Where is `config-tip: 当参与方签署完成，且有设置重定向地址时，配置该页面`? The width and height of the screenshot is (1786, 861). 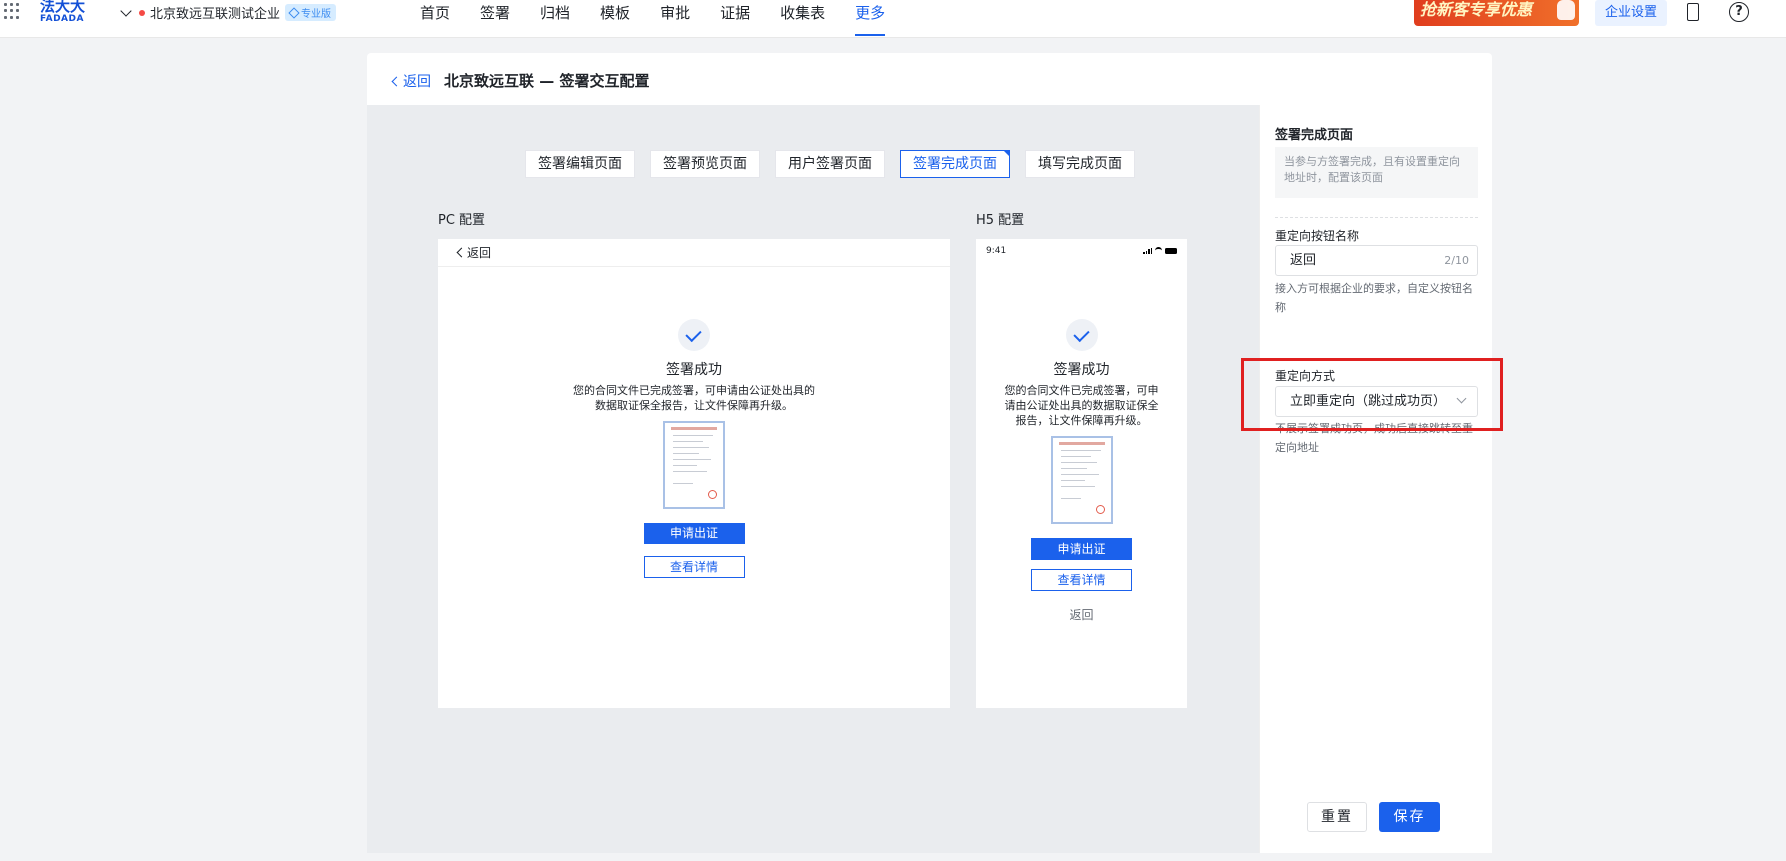
config-tip: 当参与方签署完成，且有设置重定向地址时，配置该页面 is located at coordinates (1376, 172).